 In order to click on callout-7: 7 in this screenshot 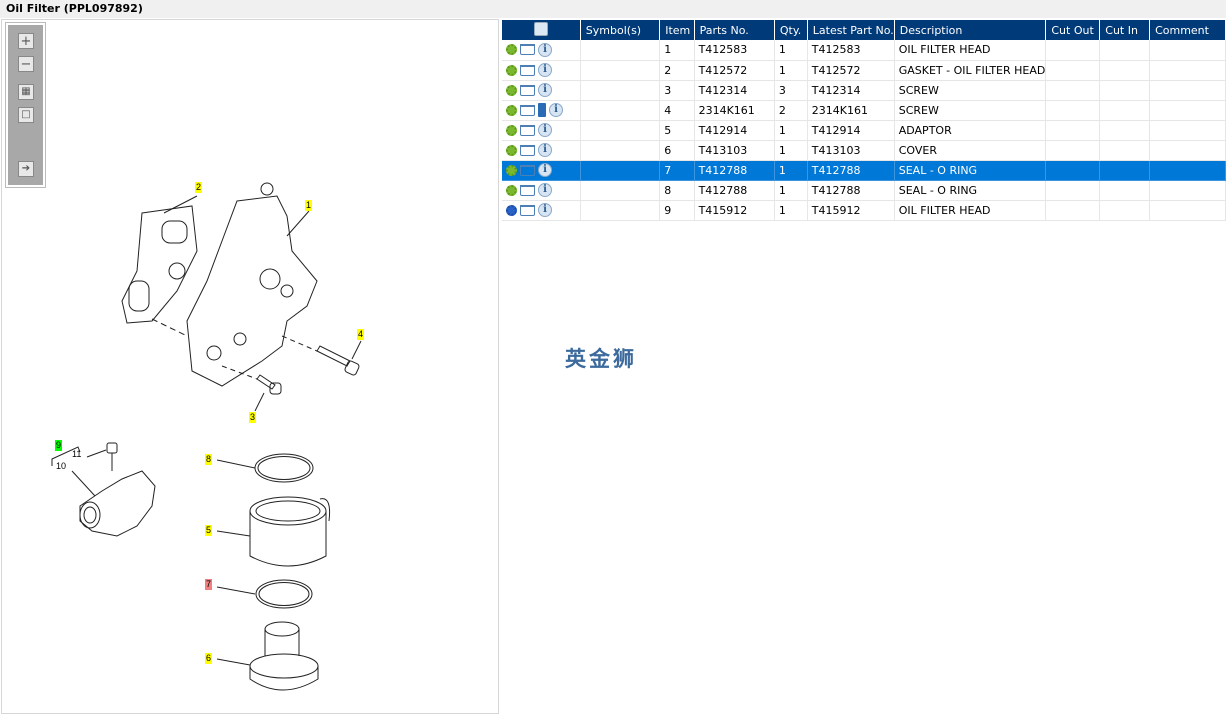, I will do `click(209, 584)`.